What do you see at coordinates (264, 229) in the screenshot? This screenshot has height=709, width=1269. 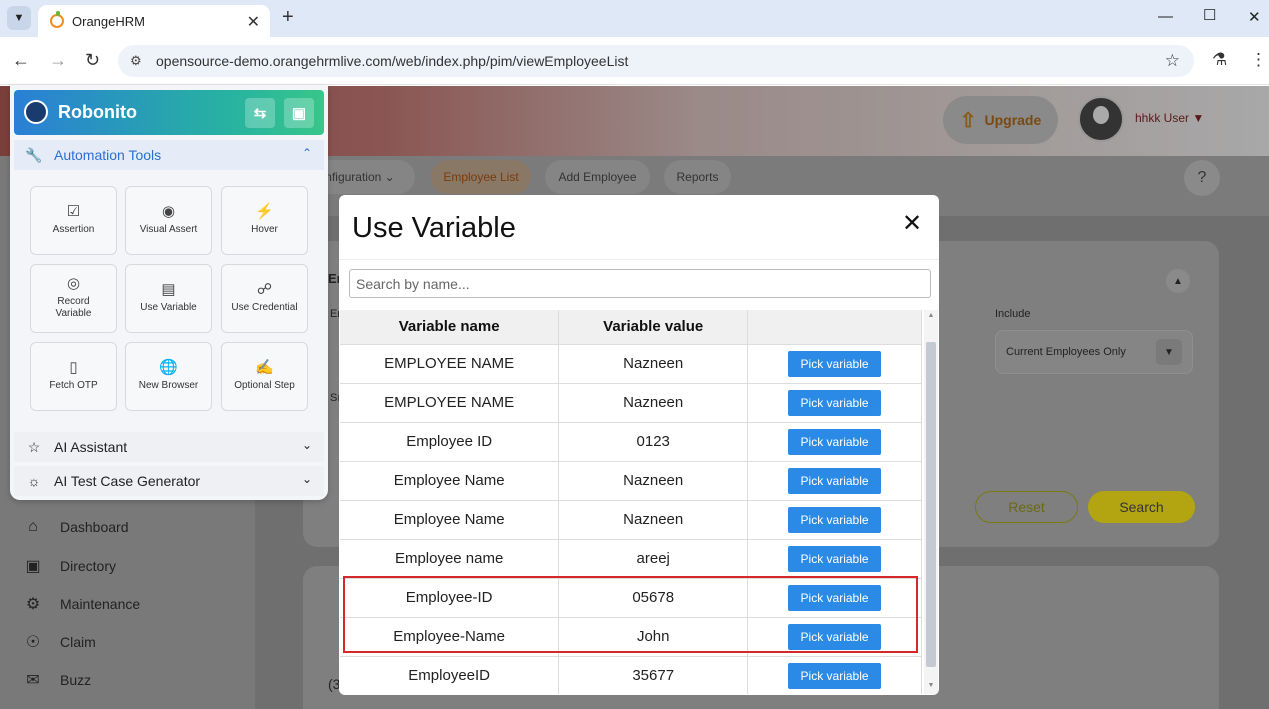 I see `tool-label: Hover` at bounding box center [264, 229].